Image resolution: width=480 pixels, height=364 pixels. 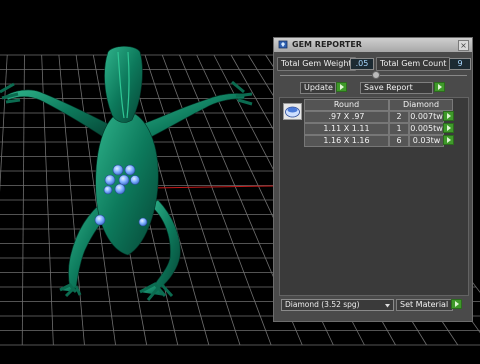 What do you see at coordinates (399, 129) in the screenshot?
I see `row-count: 1` at bounding box center [399, 129].